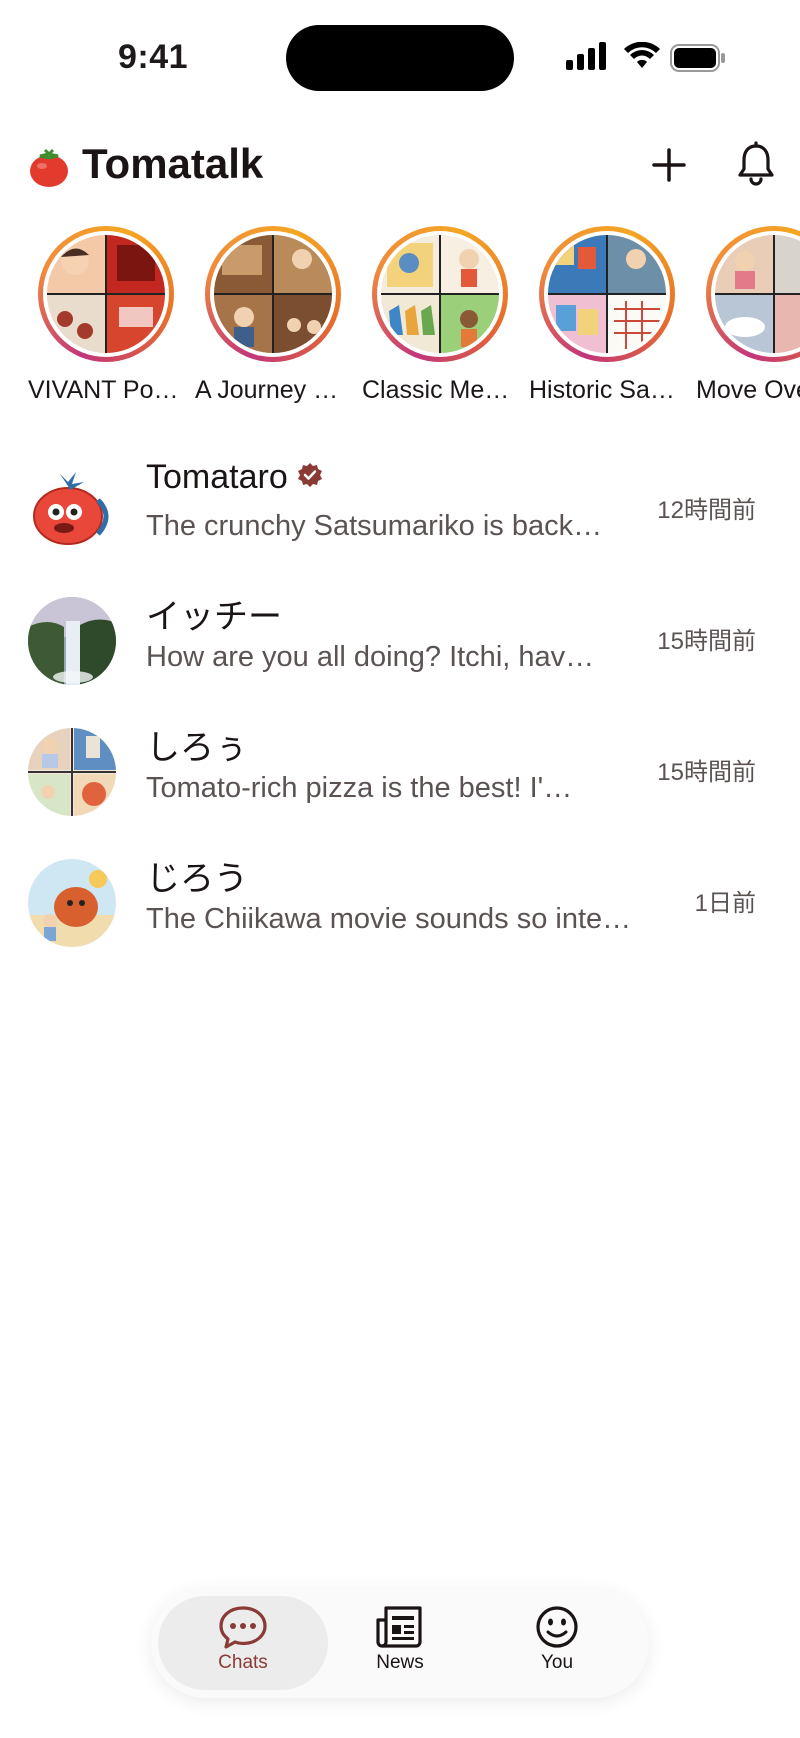 This screenshot has width=800, height=1738. What do you see at coordinates (557, 1627) in the screenshot?
I see `smiley-face-icon` at bounding box center [557, 1627].